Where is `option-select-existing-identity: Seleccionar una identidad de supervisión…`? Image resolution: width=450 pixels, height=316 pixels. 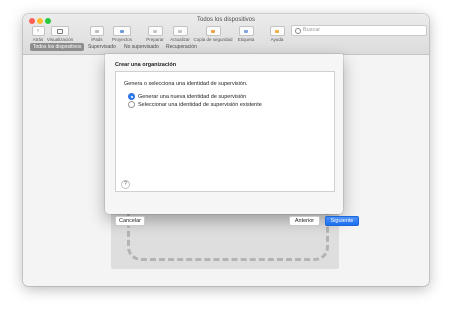
option-select-existing-identity: Seleccionar una identidad de supervisión… is located at coordinates (195, 104).